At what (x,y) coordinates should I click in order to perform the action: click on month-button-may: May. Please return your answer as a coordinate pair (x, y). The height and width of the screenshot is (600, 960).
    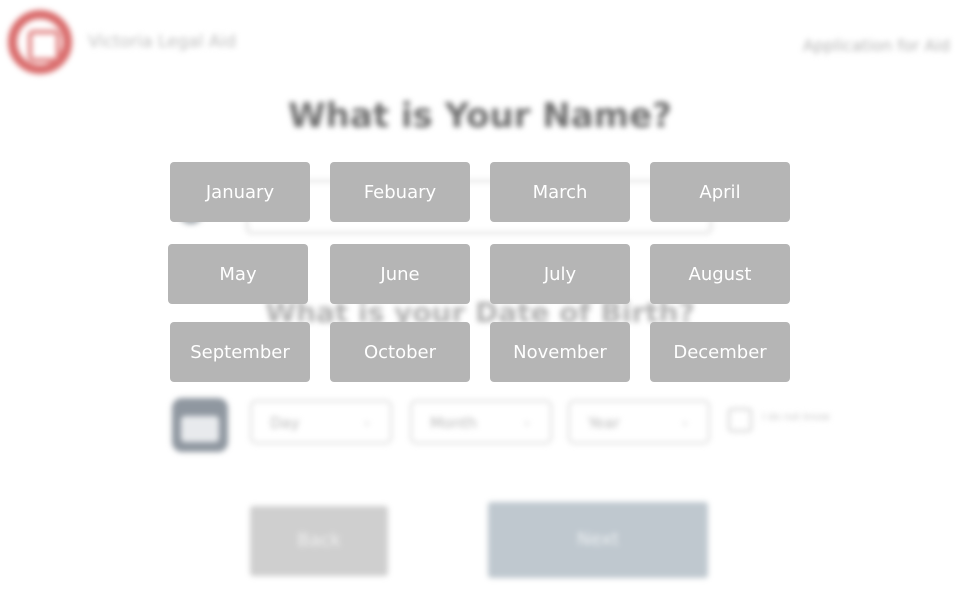
    Looking at the image, I should click on (238, 274).